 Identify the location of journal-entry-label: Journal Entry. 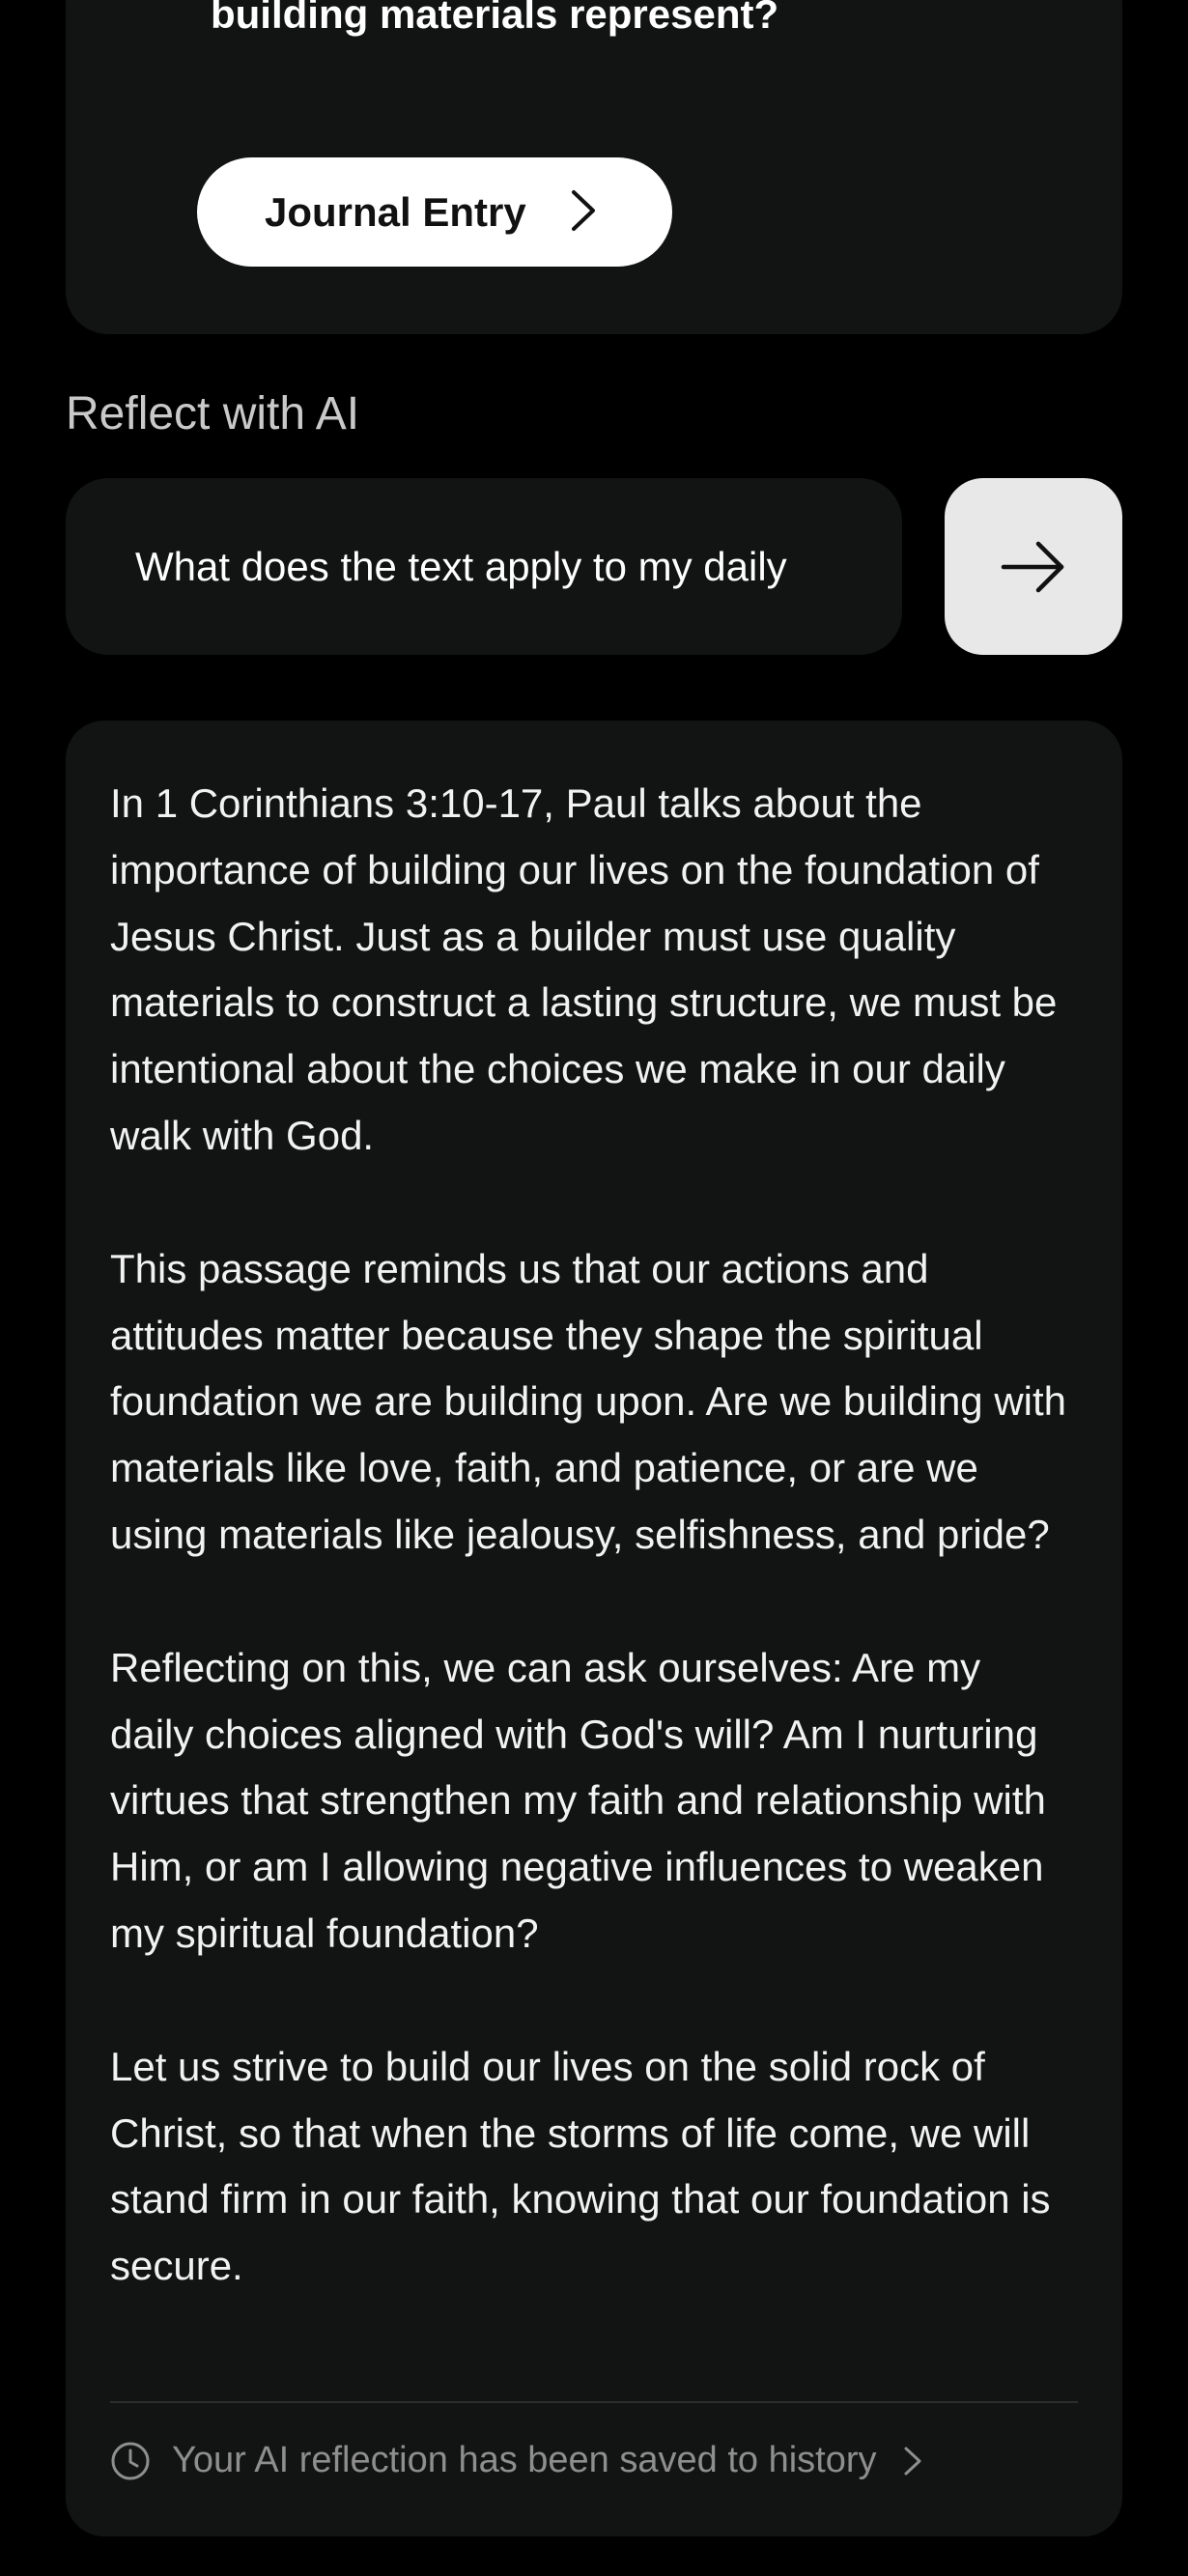
(395, 211).